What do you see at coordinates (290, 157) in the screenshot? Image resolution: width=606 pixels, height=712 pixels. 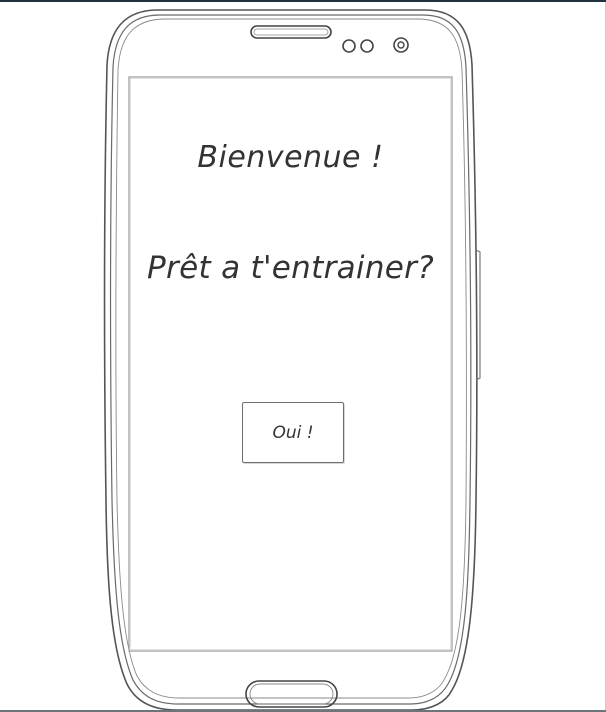 I see `welcome-heading: Bienvenue !` at bounding box center [290, 157].